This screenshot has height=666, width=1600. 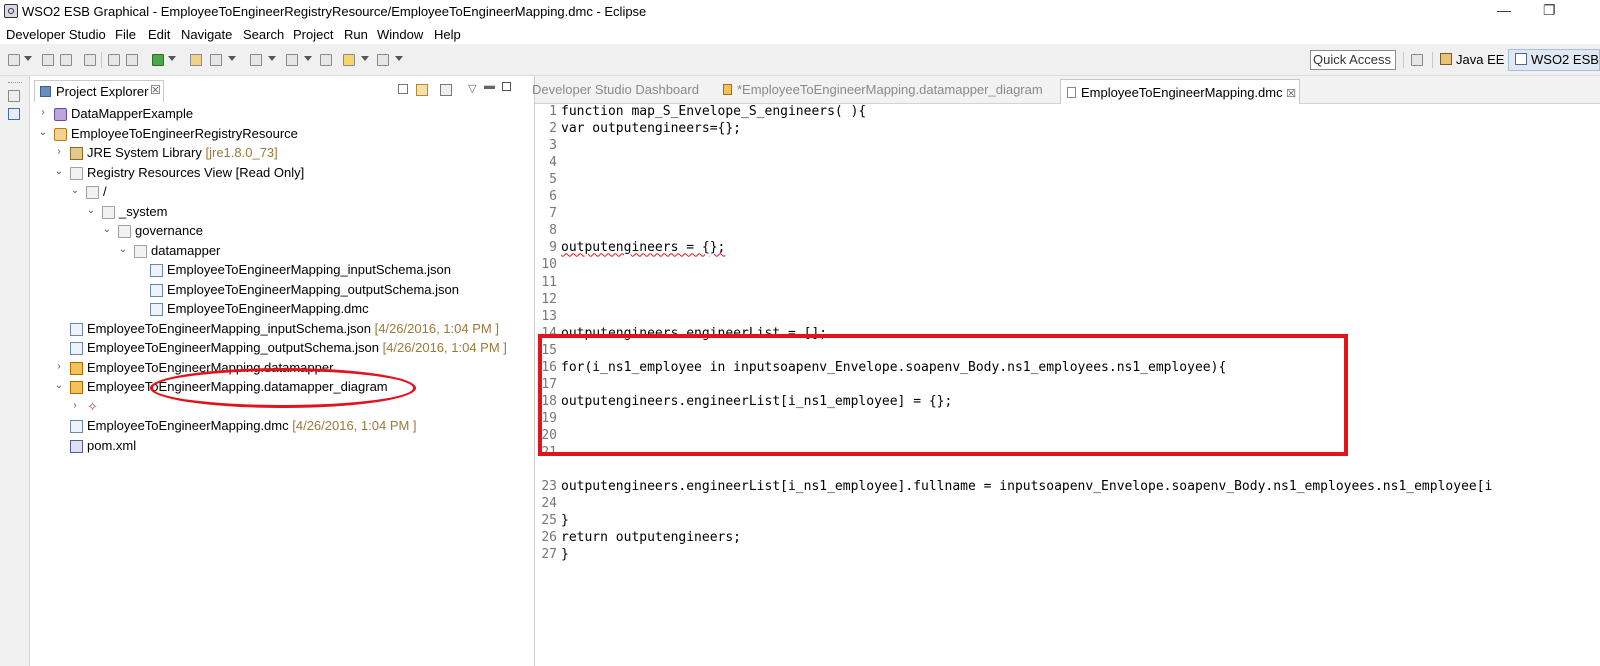 I want to click on code-line: 8, so click(x=1067, y=231).